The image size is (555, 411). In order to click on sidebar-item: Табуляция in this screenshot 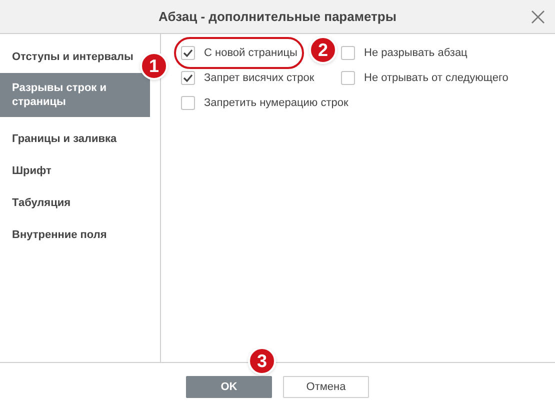, I will do `click(36, 203)`.